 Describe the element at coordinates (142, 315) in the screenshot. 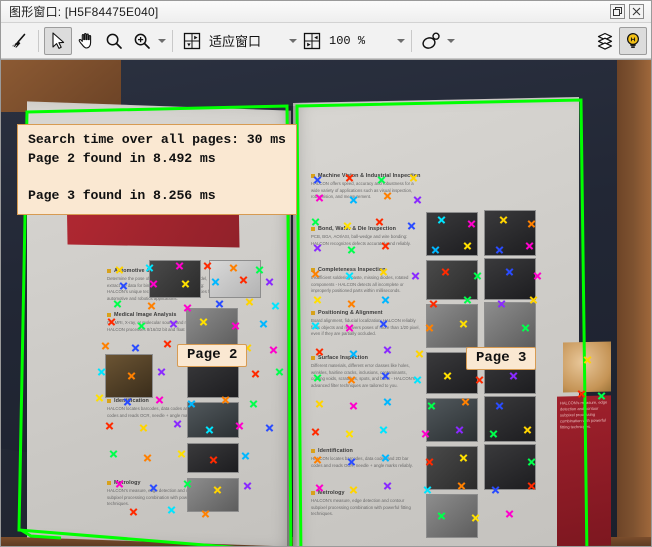

I see `brochure-heading-1: Medical Image Analysis` at that location.